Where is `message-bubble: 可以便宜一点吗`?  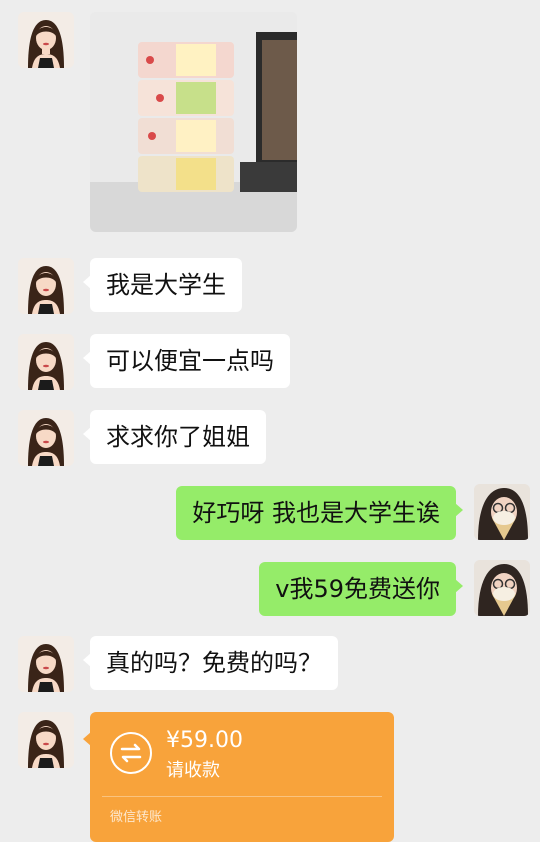
message-bubble: 可以便宜一点吗 is located at coordinates (186, 361).